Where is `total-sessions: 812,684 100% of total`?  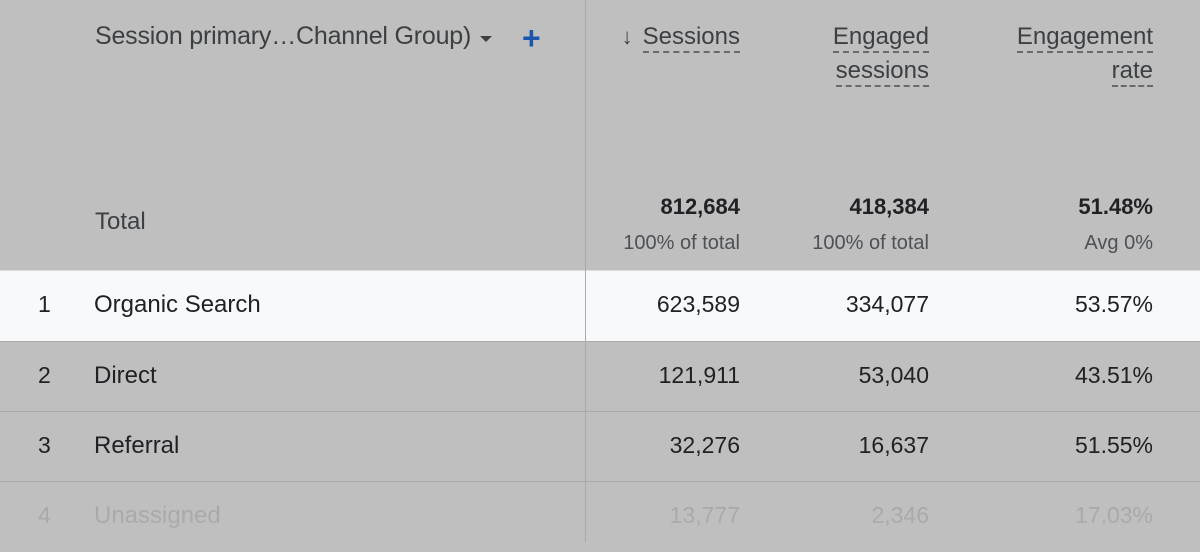 total-sessions: 812,684 100% of total is located at coordinates (681, 224).